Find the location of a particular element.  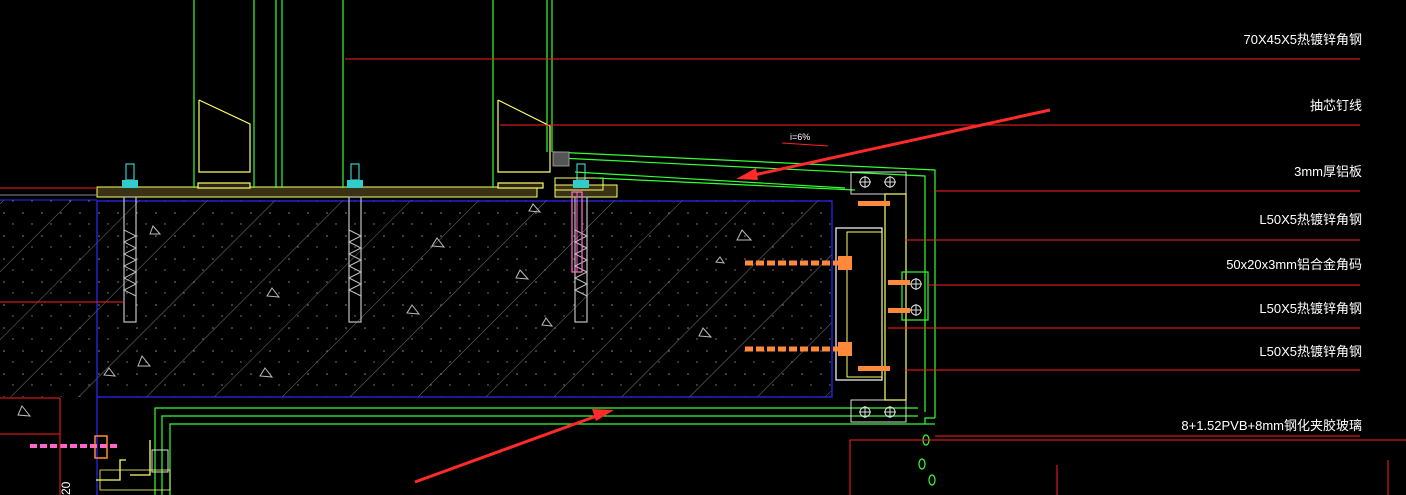

gasket is located at coordinates (561, 159).